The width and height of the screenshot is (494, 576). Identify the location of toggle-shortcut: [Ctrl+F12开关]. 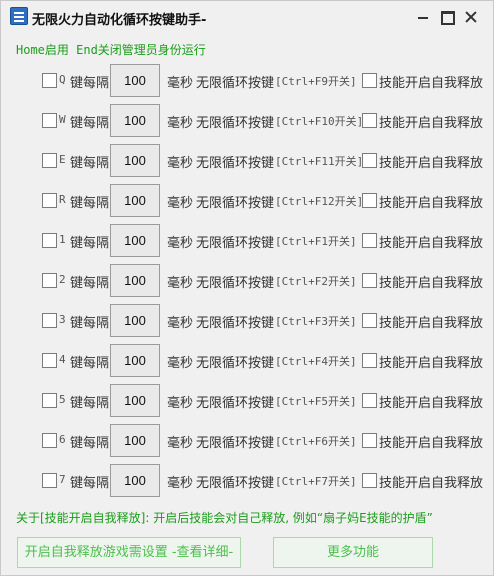
(319, 201).